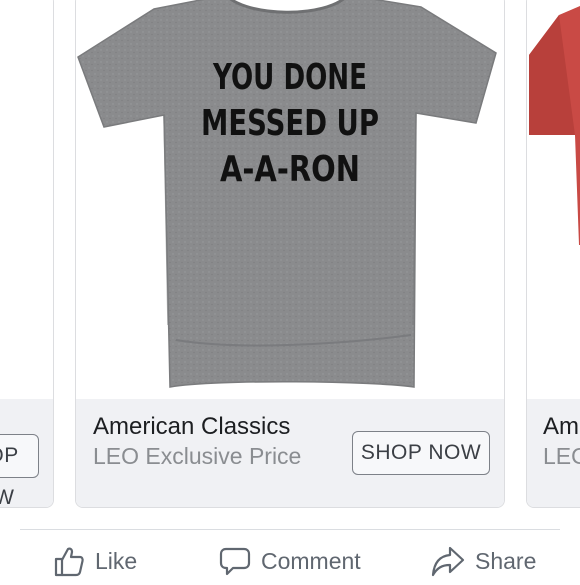  Describe the element at coordinates (506, 560) in the screenshot. I see `share-label: Share` at that location.